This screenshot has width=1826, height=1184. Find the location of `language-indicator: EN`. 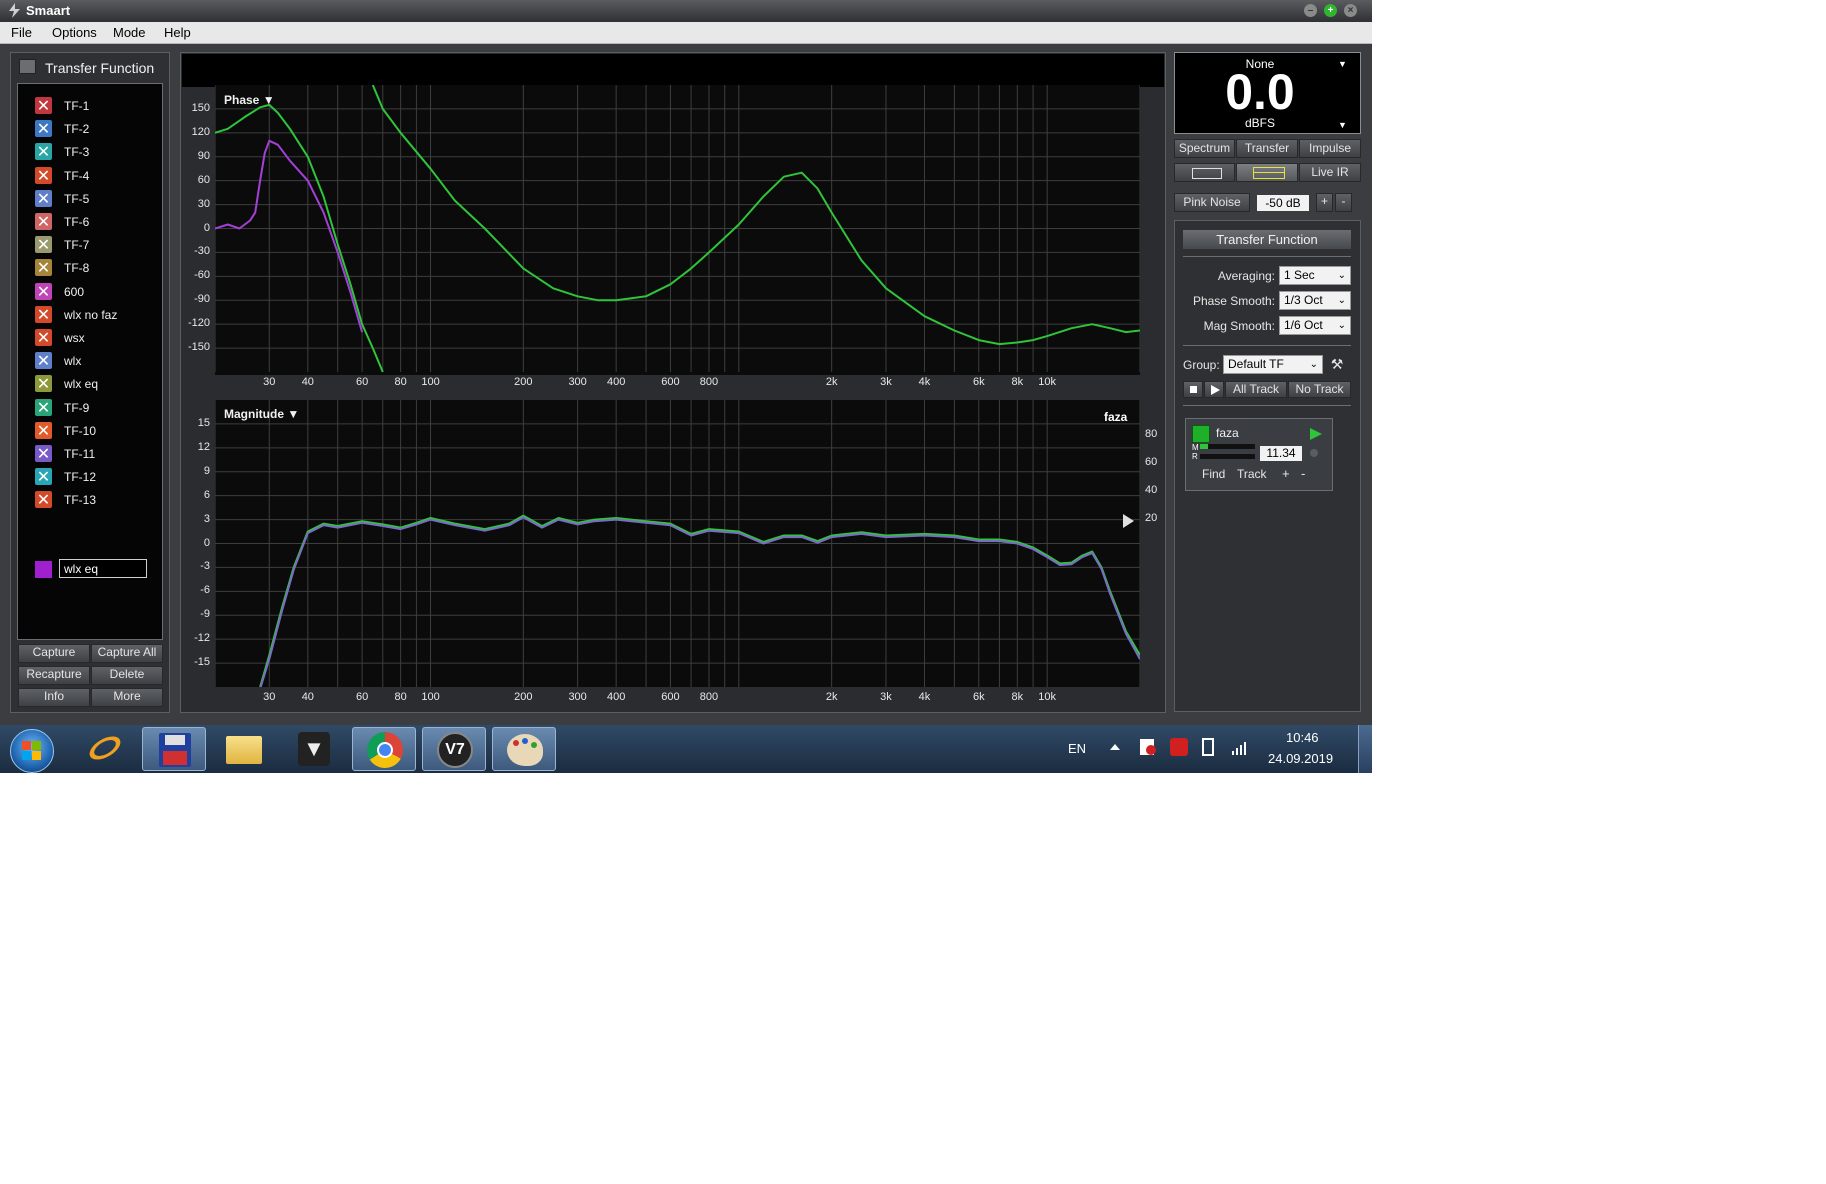

language-indicator: EN is located at coordinates (1077, 748).